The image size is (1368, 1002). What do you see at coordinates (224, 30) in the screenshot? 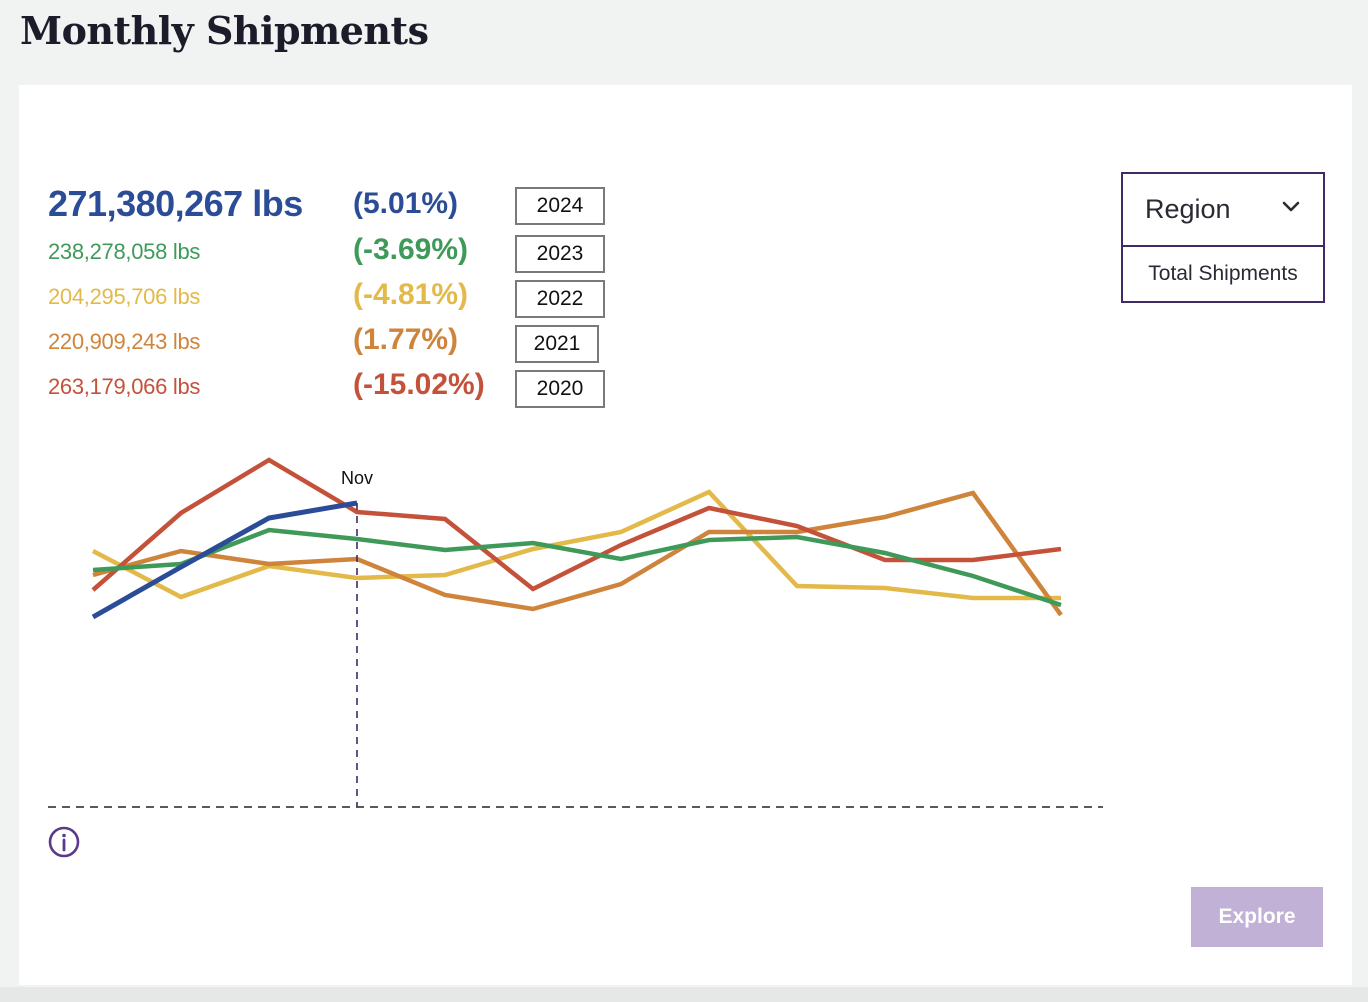
I see `page-title: Monthly Shipments` at bounding box center [224, 30].